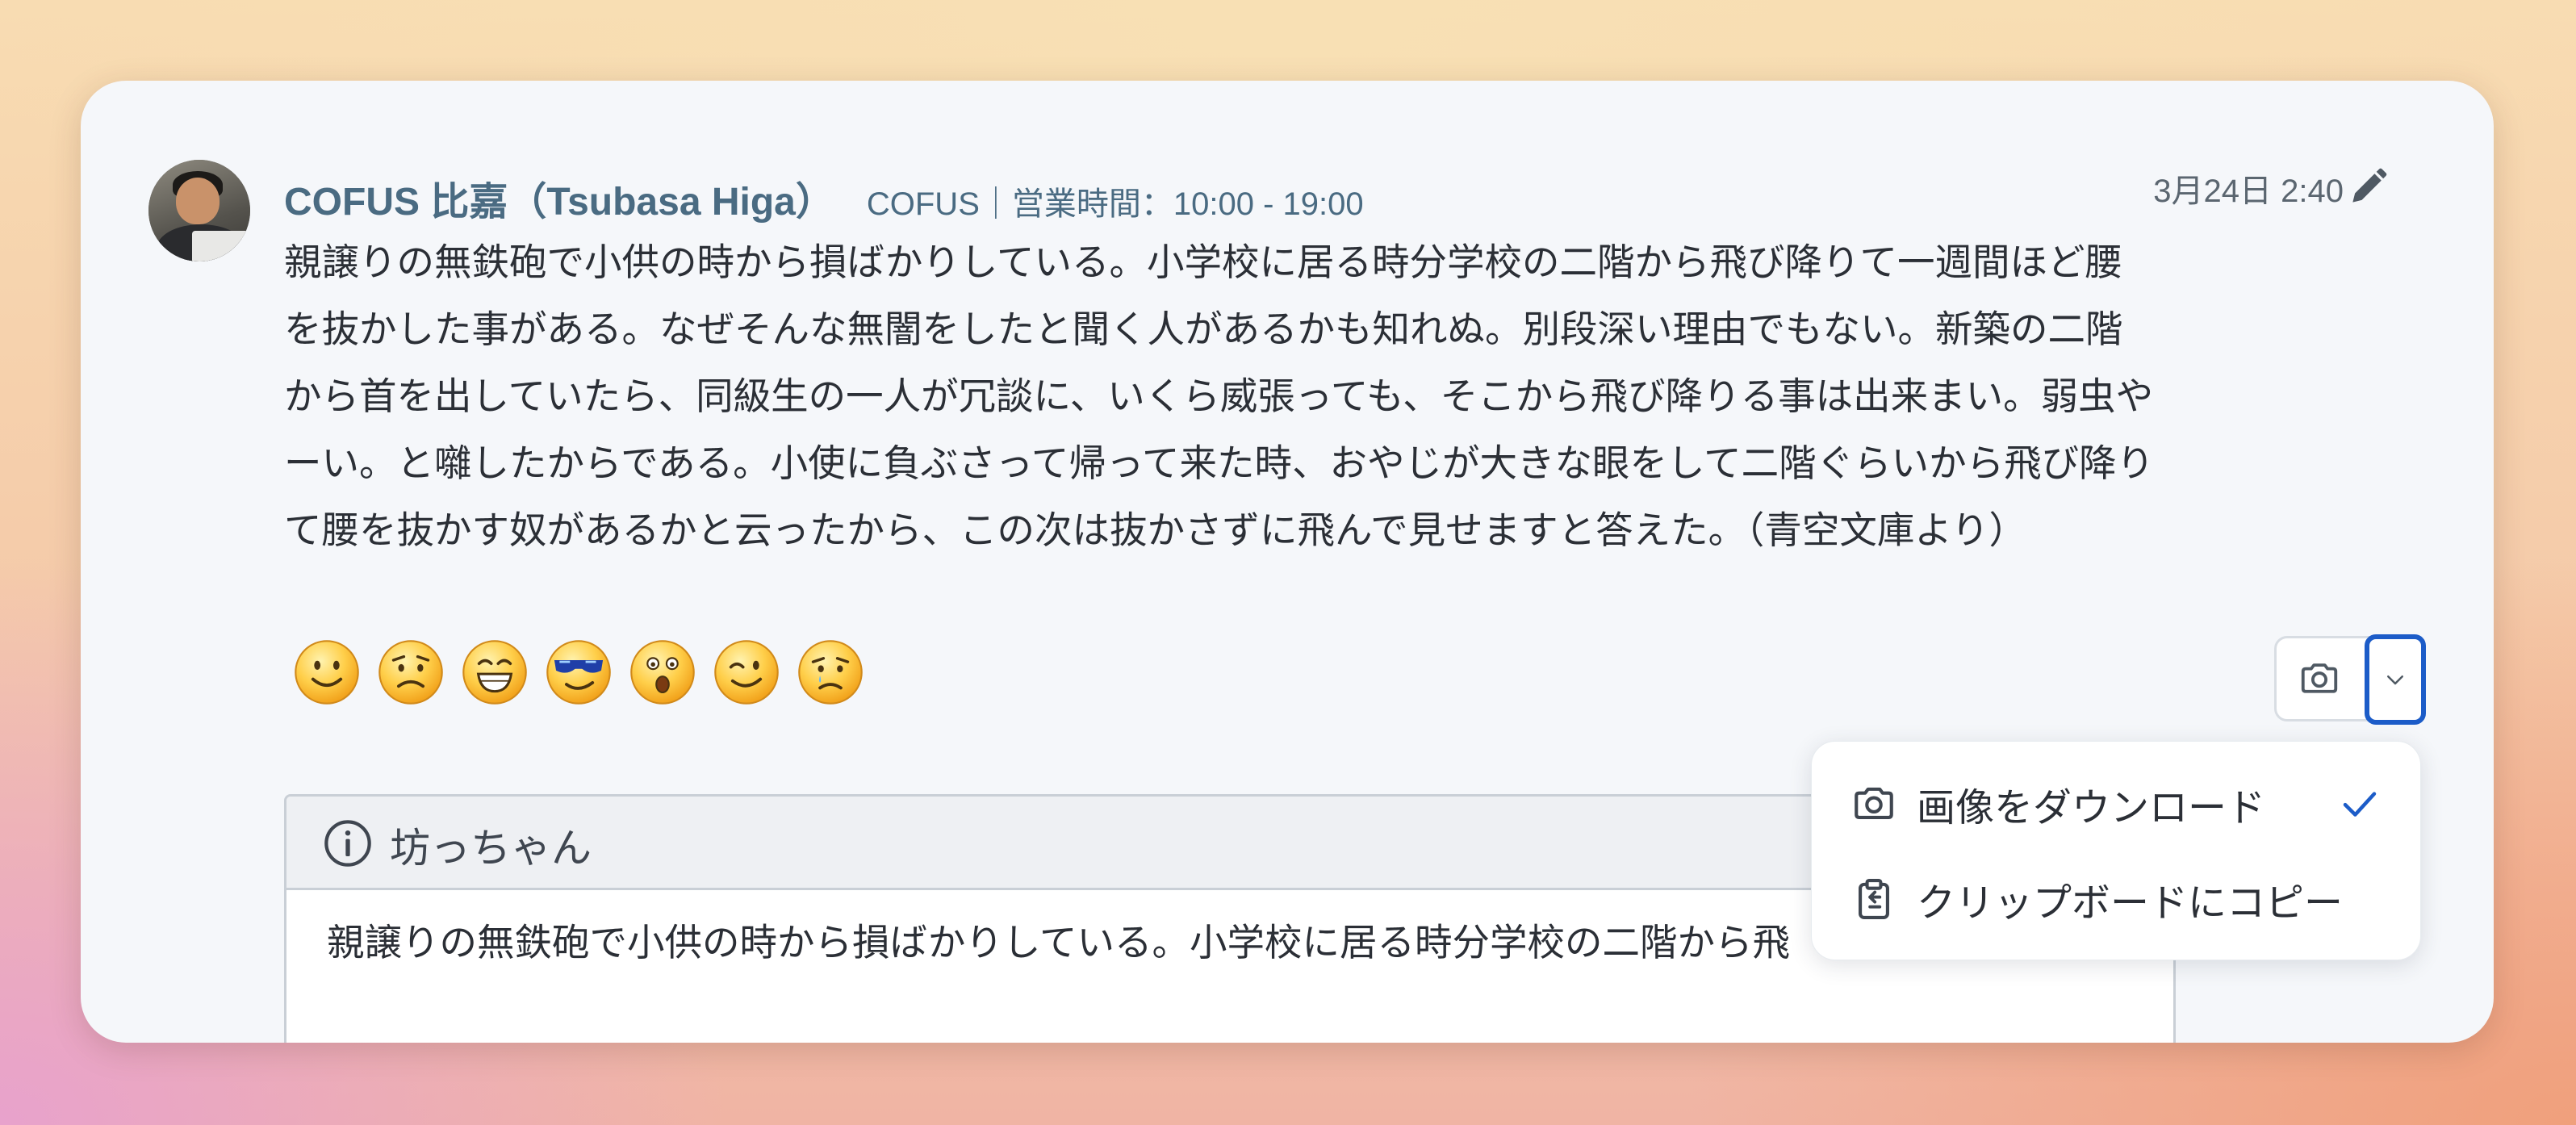 The image size is (2576, 1125). Describe the element at coordinates (494, 672) in the screenshot. I see `grin-emoji` at that location.